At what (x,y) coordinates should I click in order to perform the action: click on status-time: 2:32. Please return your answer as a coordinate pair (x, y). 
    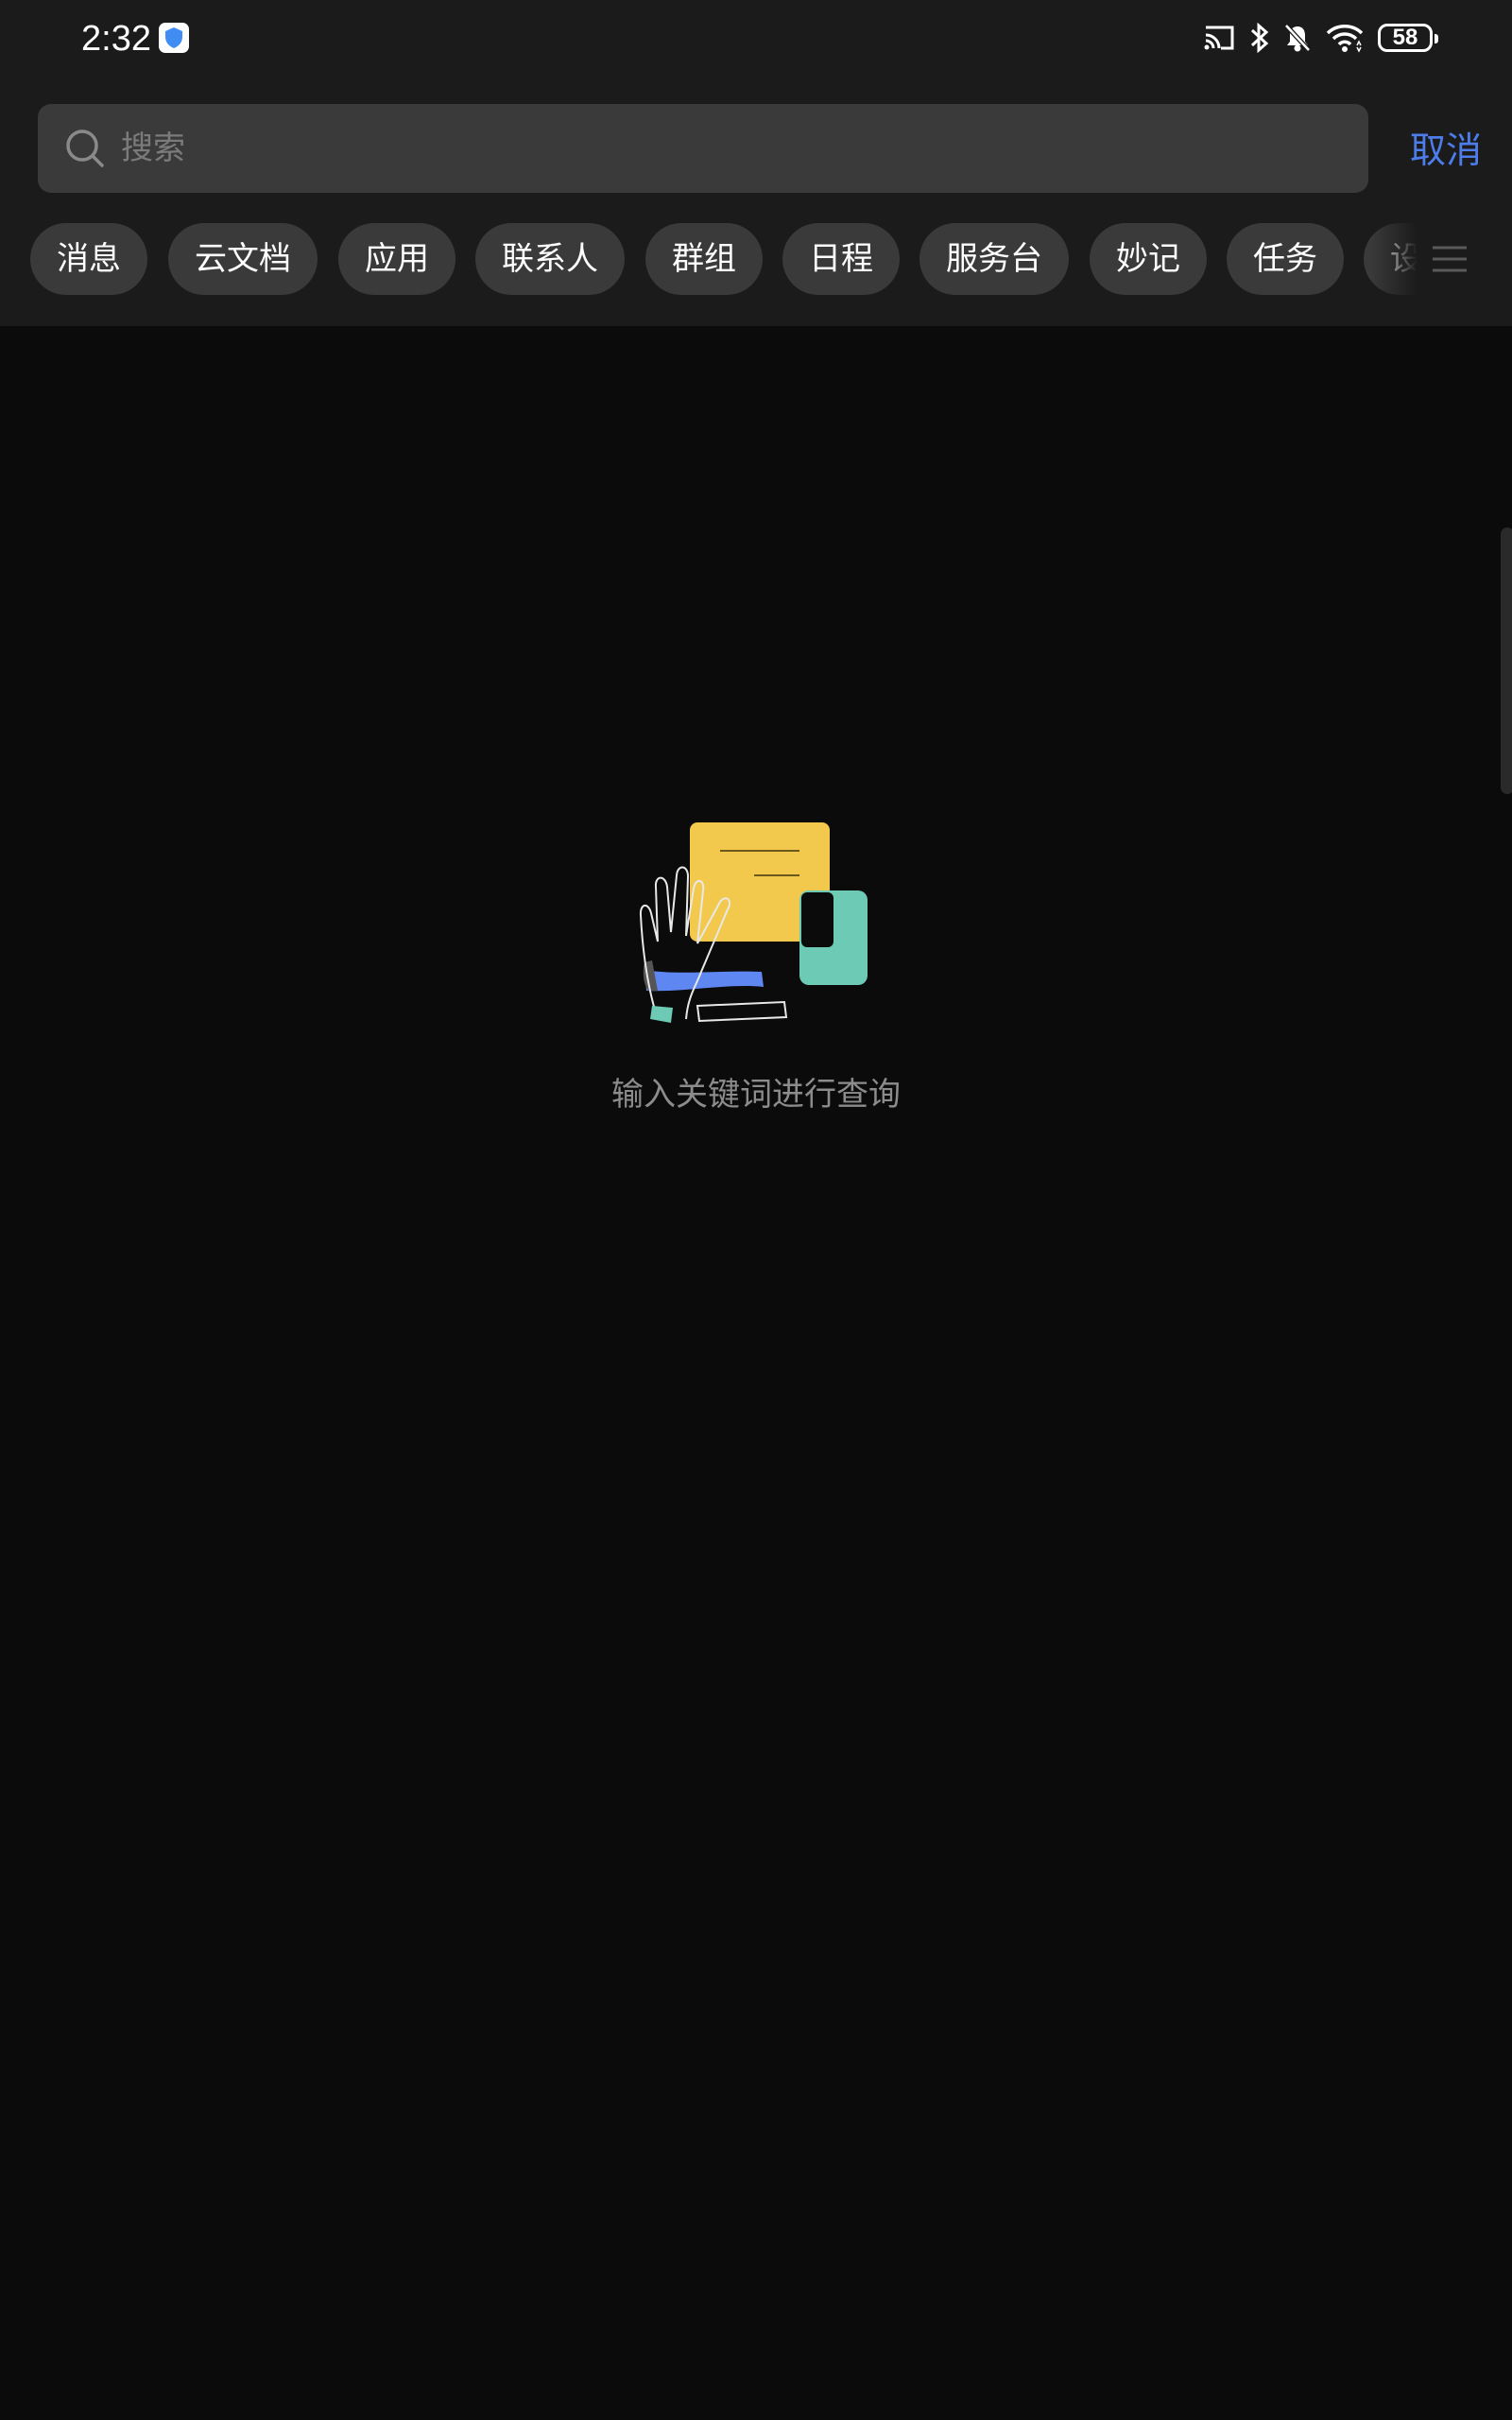
    Looking at the image, I should click on (116, 39).